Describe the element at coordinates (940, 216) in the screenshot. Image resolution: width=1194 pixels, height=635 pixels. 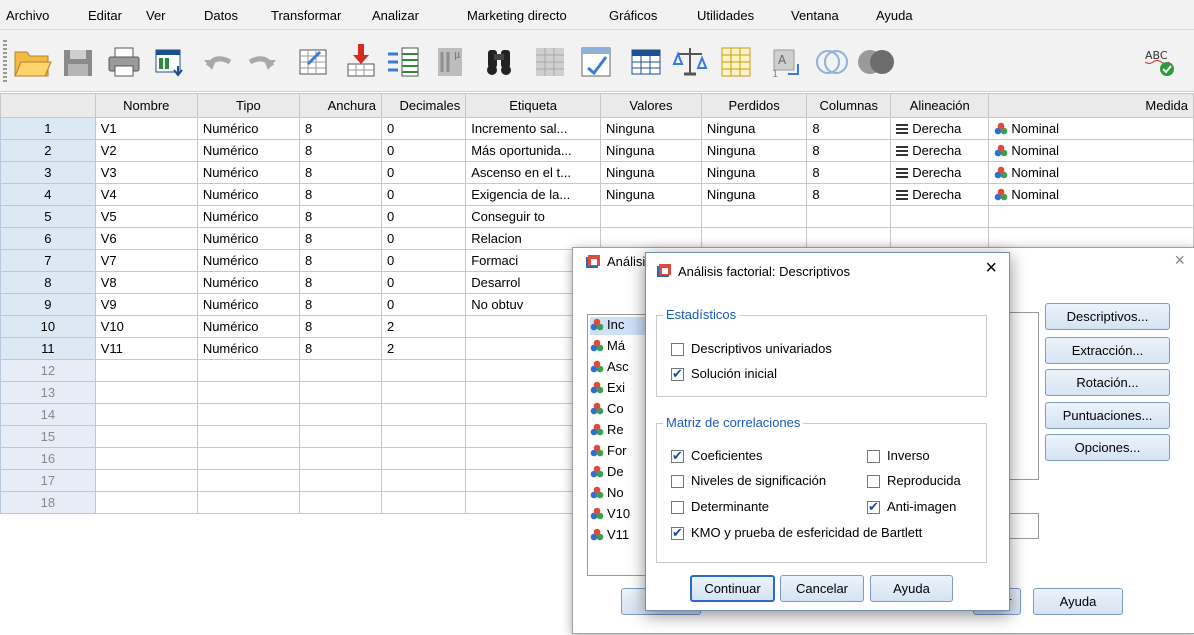
I see `cell-alineacion` at that location.